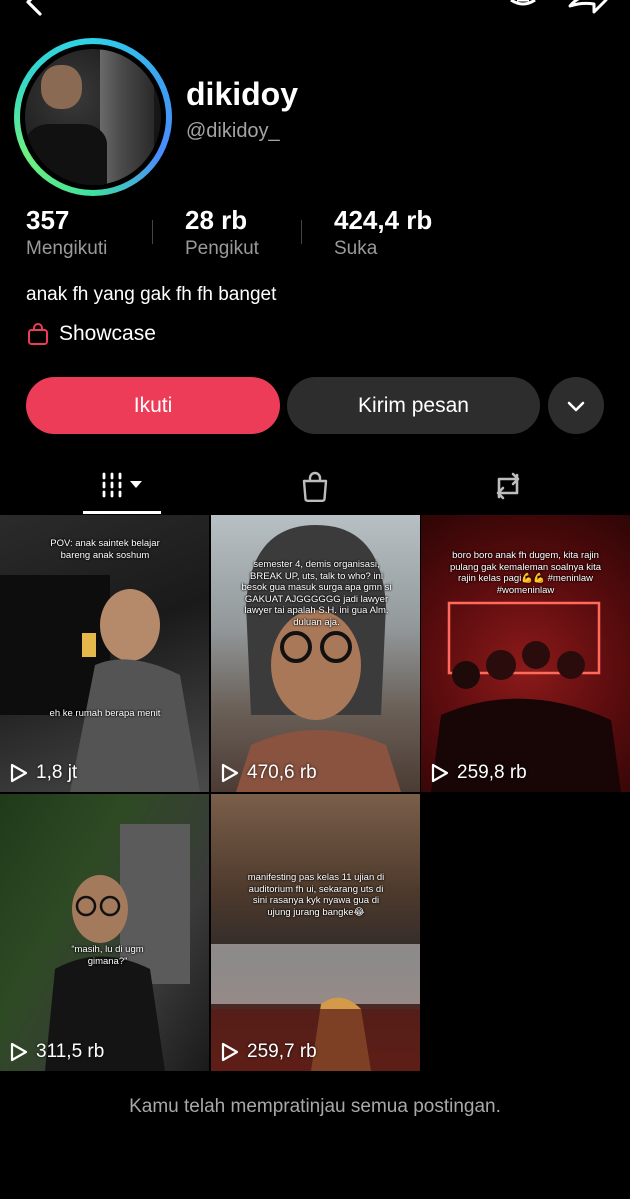  What do you see at coordinates (492, 772) in the screenshot?
I see `view-count-value: 259,8 rb` at bounding box center [492, 772].